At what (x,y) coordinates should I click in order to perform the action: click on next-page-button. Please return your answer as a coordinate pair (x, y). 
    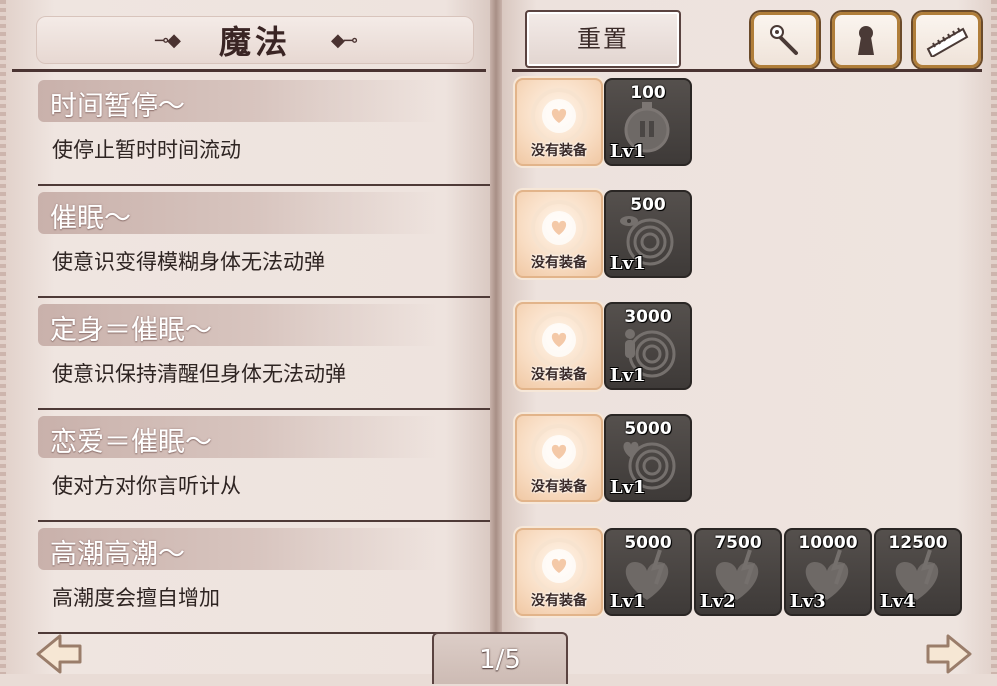
    Looking at the image, I should click on (948, 652).